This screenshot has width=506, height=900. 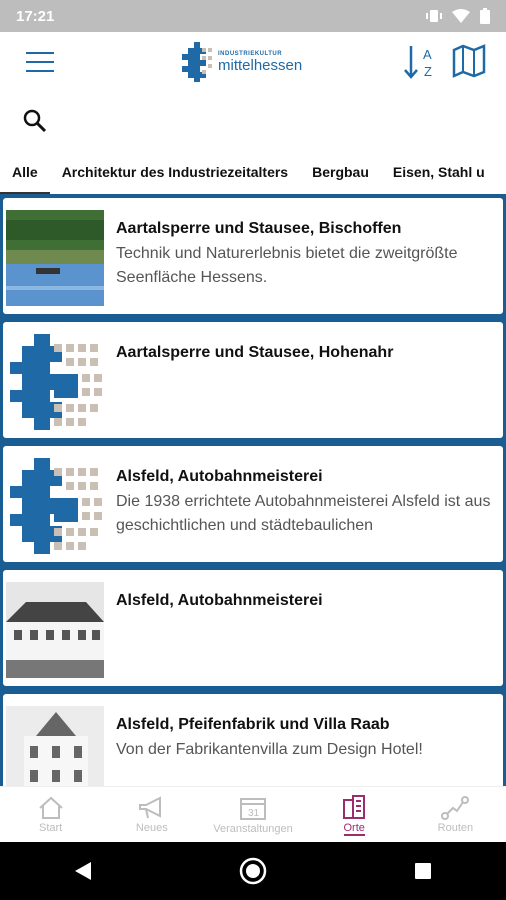 What do you see at coordinates (253, 380) in the screenshot?
I see `list-item: Aartalsperre und Stausee, Hohenahr` at bounding box center [253, 380].